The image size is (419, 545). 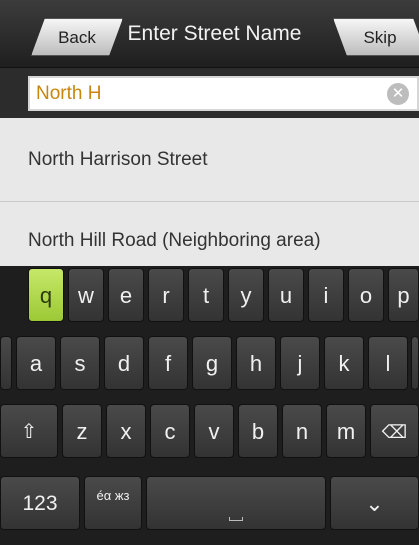 I want to click on key-x: x, so click(x=126, y=431).